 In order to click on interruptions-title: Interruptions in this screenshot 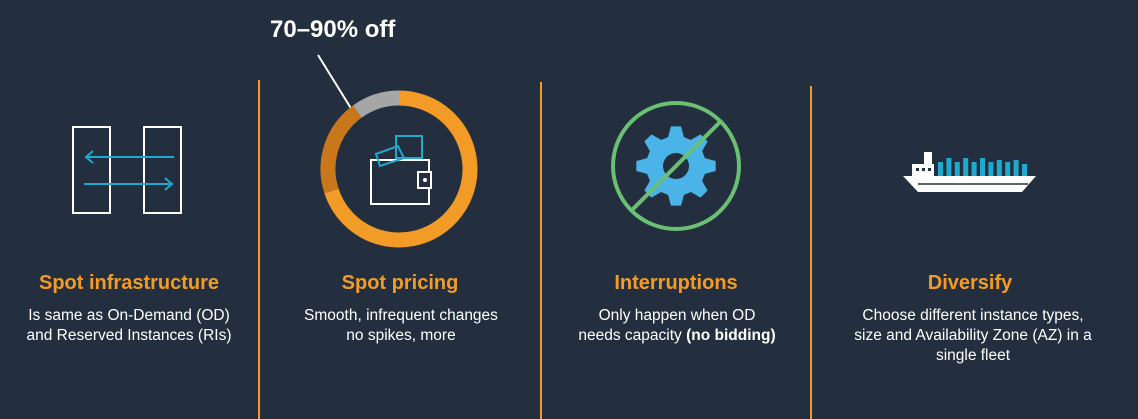, I will do `click(676, 283)`.